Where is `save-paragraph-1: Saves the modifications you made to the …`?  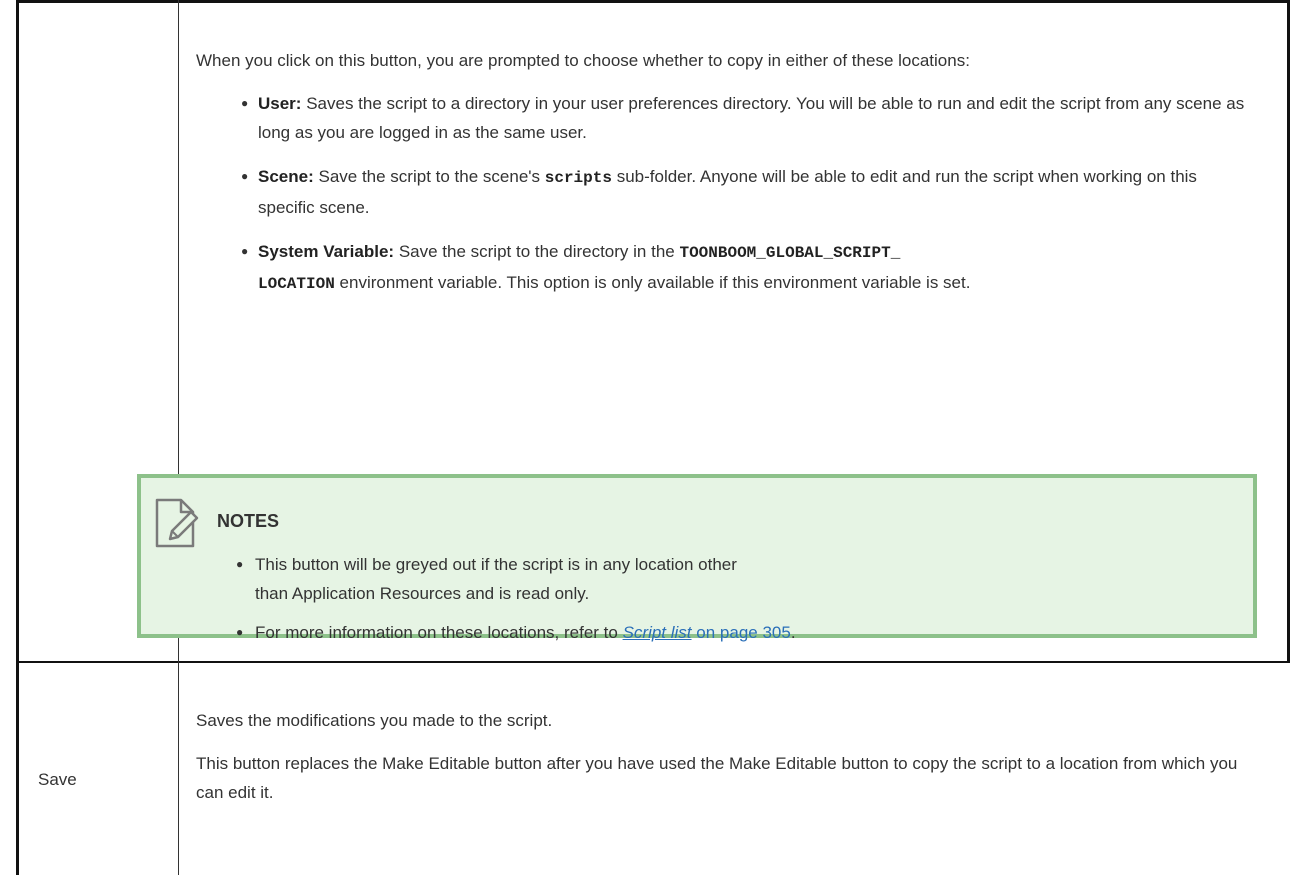 save-paragraph-1: Saves the modifications you made to the … is located at coordinates (374, 720).